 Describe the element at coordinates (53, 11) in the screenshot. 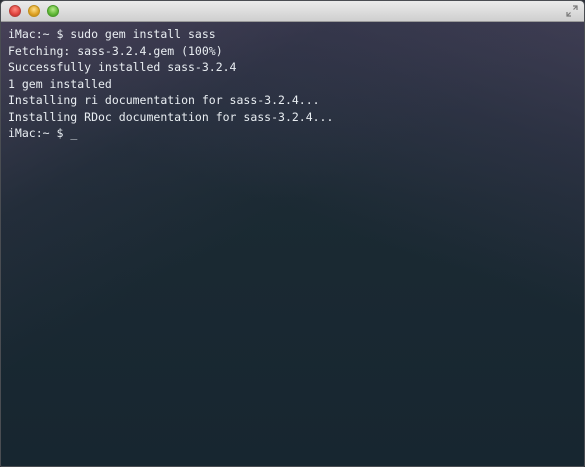

I see `zoom-button` at that location.